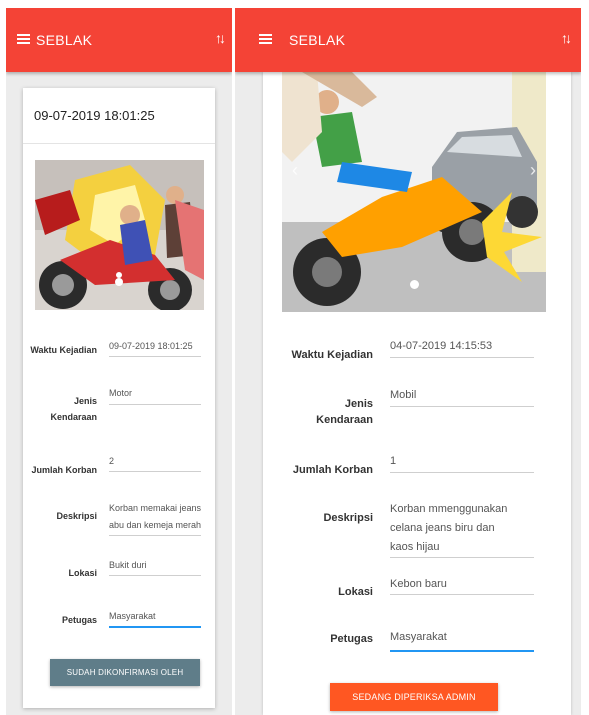  What do you see at coordinates (151, 346) in the screenshot?
I see `waktu-value: 09-07-2019 18:01:25` at bounding box center [151, 346].